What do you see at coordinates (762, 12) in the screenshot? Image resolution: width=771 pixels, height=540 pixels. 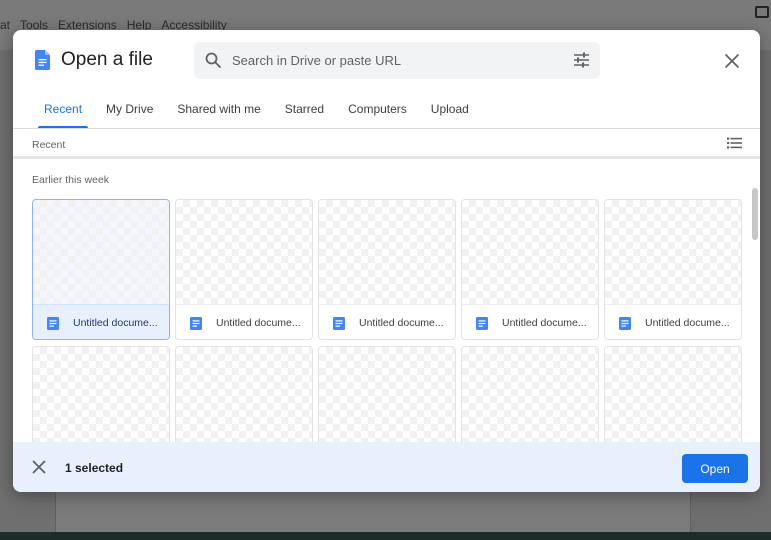 I see `window-icon` at bounding box center [762, 12].